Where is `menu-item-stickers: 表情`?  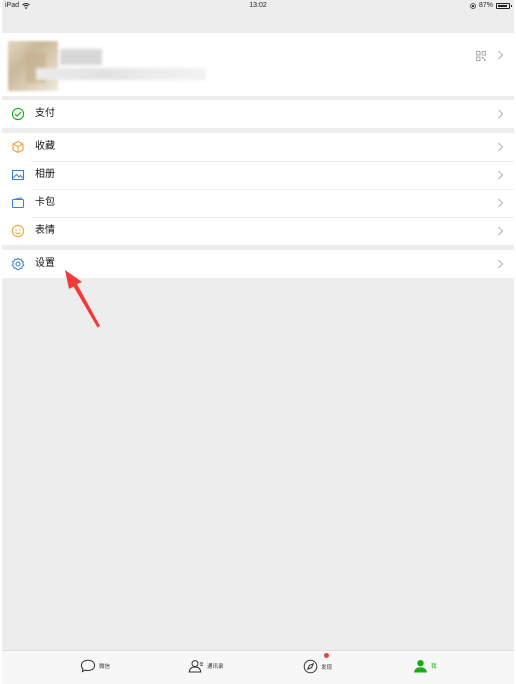
menu-item-stickers: 表情 is located at coordinates (258, 231).